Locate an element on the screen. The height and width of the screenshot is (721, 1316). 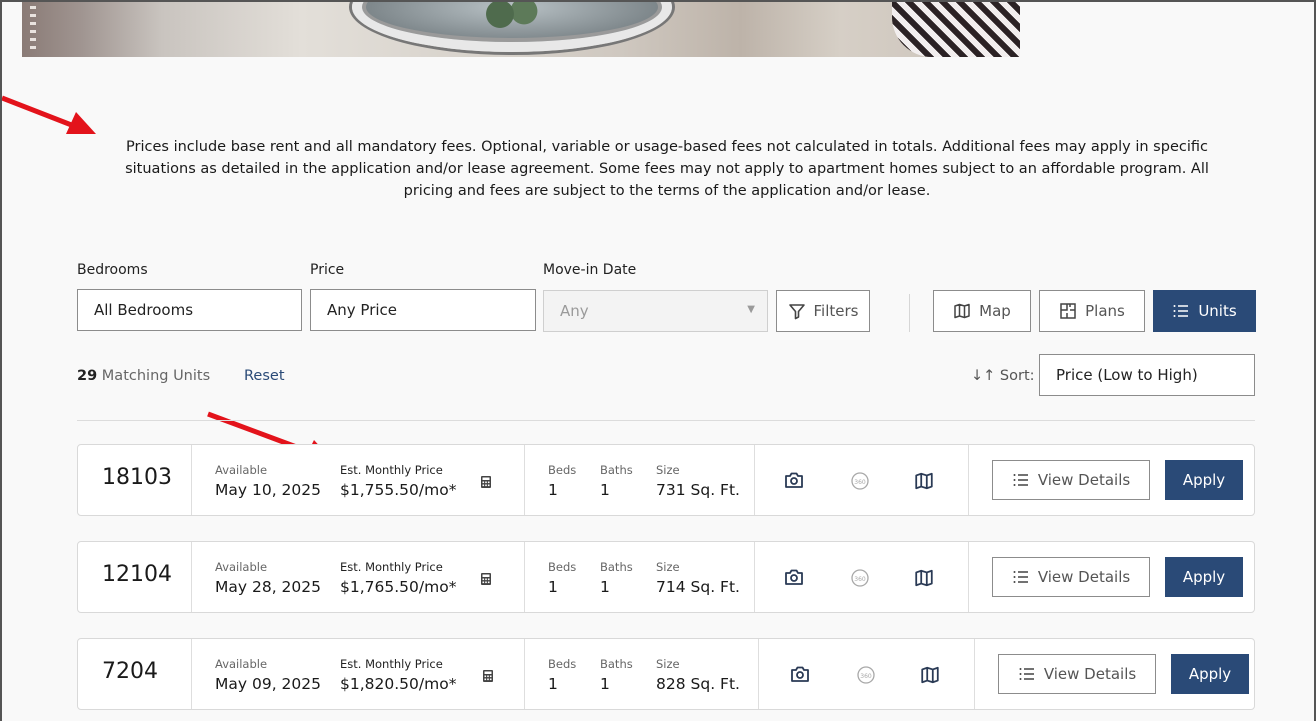
plans-view-button: Plans is located at coordinates (1092, 311).